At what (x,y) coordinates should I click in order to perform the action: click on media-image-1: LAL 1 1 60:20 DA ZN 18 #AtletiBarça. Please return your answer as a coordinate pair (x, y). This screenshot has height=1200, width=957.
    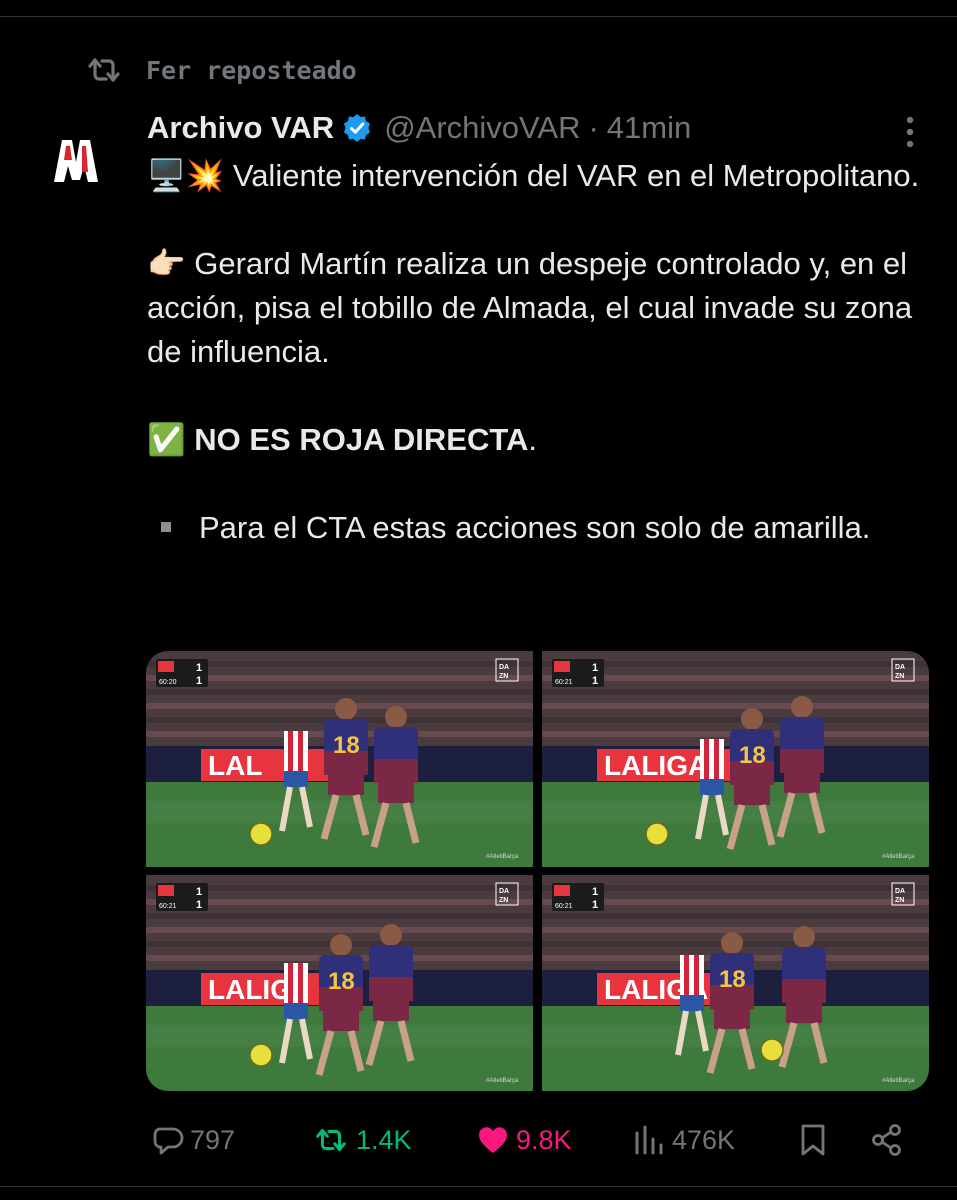
    Looking at the image, I should click on (339, 759).